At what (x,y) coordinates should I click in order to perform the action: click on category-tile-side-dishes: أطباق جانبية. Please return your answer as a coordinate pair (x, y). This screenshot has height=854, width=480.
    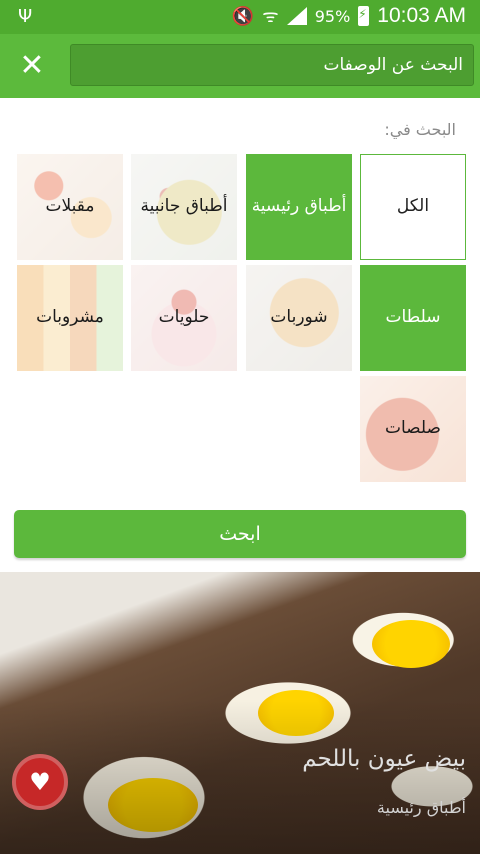
    Looking at the image, I should click on (184, 207).